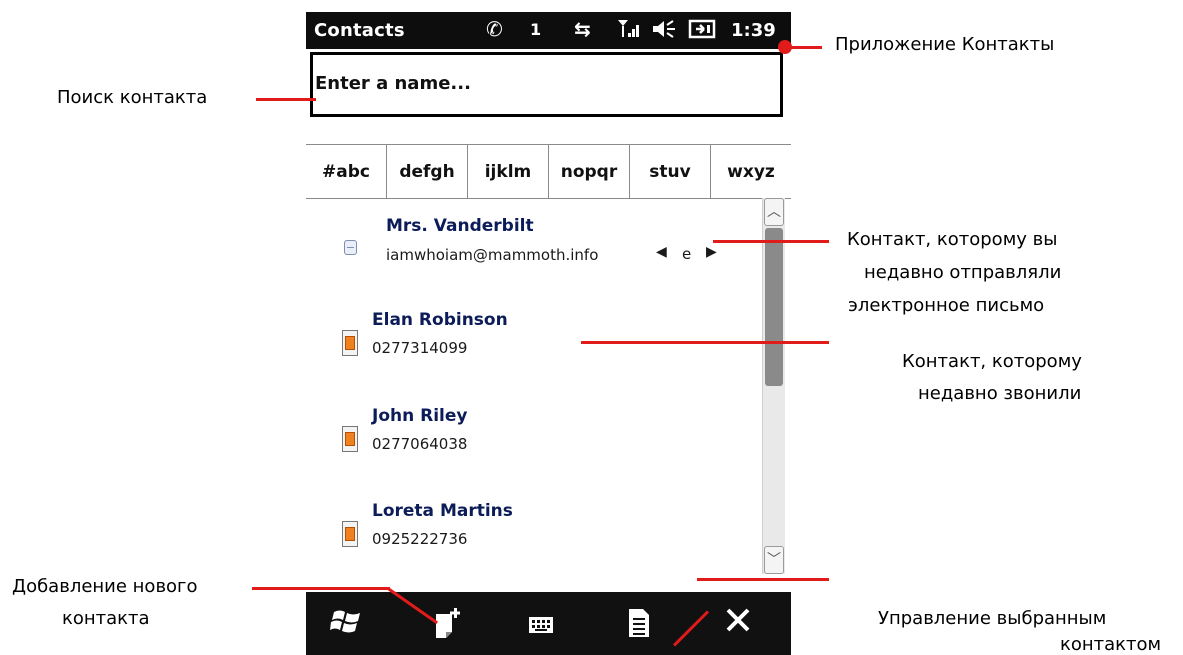 Image resolution: width=1183 pixels, height=655 pixels. Describe the element at coordinates (448, 625) in the screenshot. I see `new-contact-icon` at that location.